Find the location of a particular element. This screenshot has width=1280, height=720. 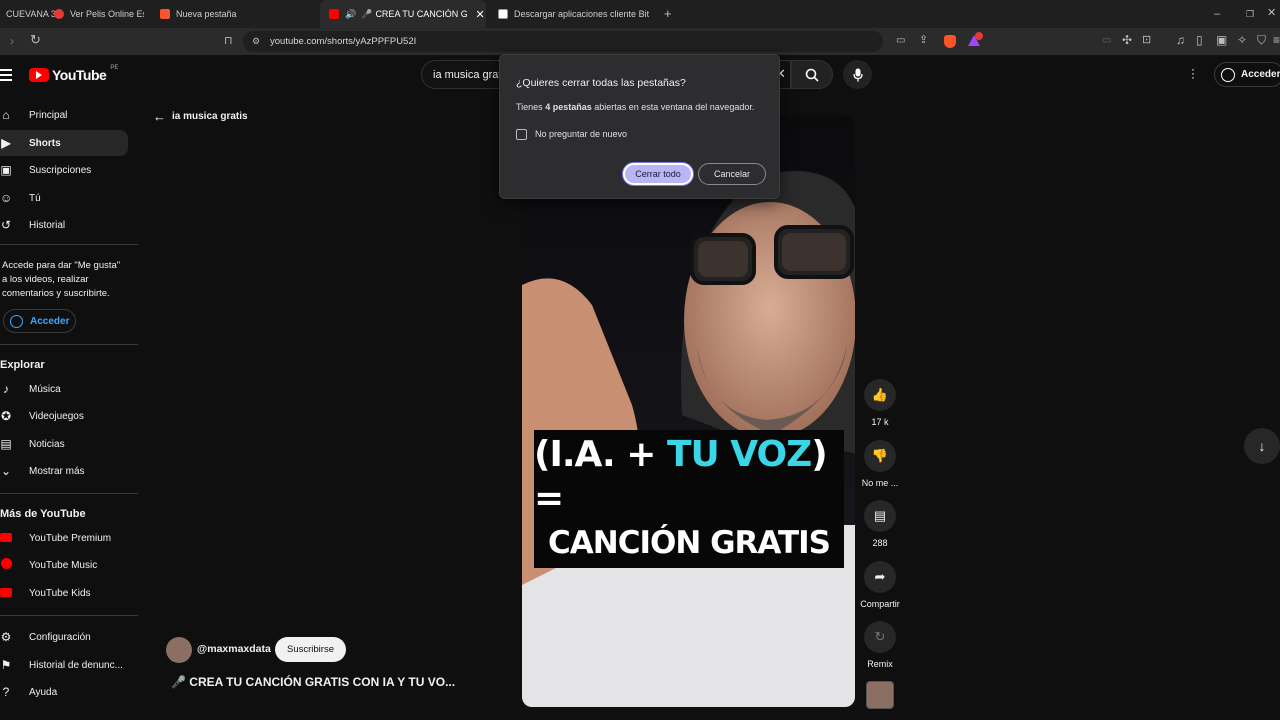

voice-search-button is located at coordinates (857, 74).